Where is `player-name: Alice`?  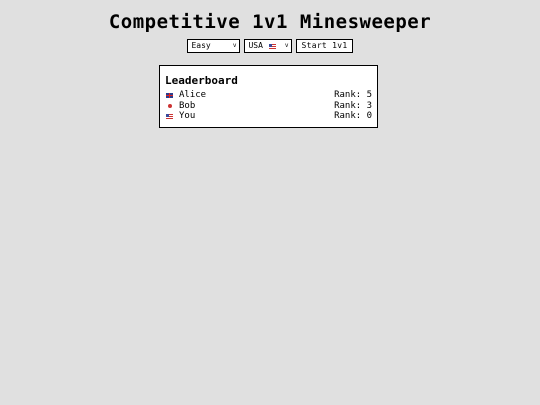 player-name: Alice is located at coordinates (193, 95).